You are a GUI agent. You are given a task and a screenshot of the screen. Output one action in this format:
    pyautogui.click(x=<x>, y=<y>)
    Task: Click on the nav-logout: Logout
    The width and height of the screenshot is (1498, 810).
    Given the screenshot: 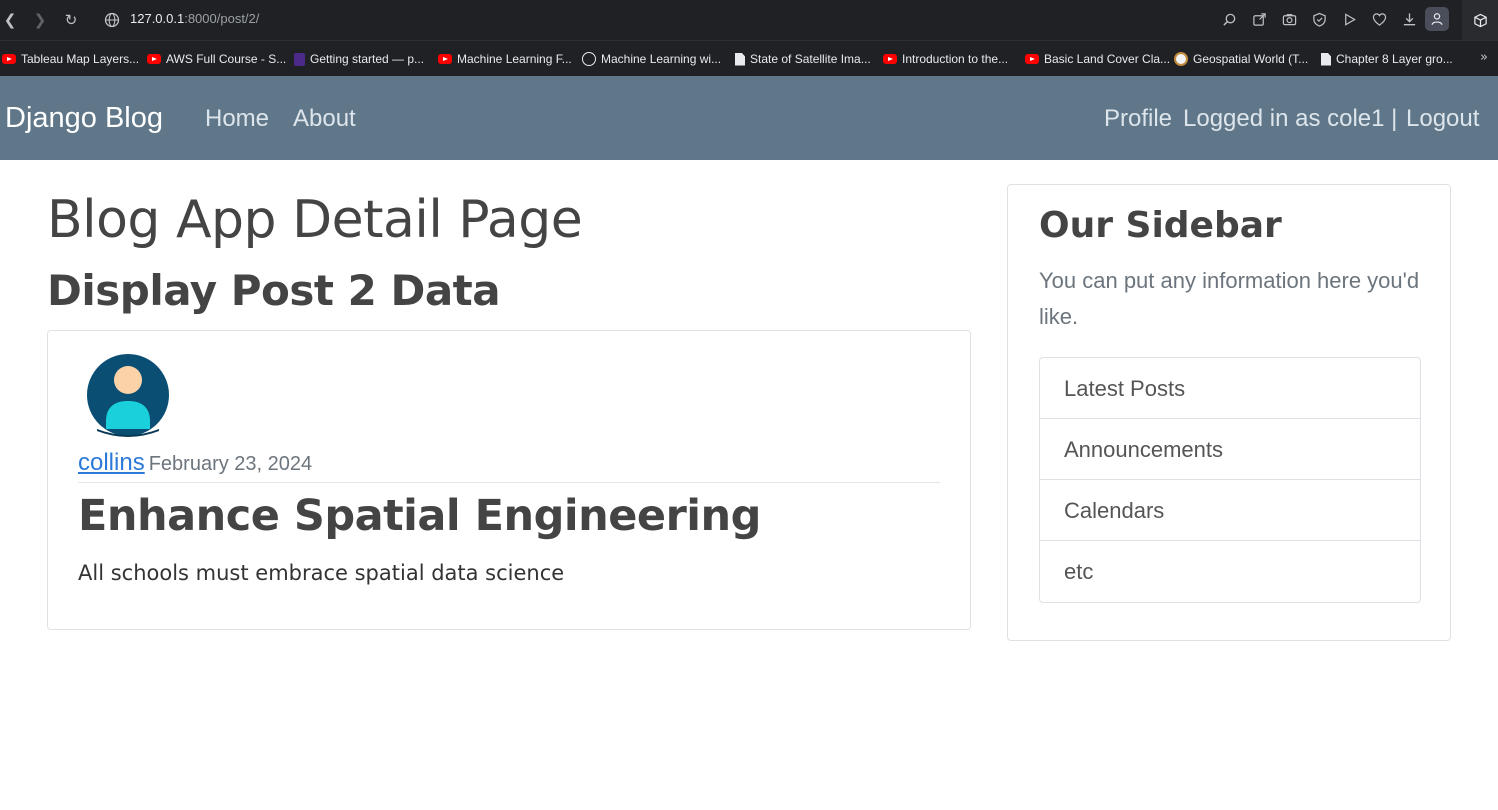 What is the action you would take?
    pyautogui.click(x=1442, y=119)
    